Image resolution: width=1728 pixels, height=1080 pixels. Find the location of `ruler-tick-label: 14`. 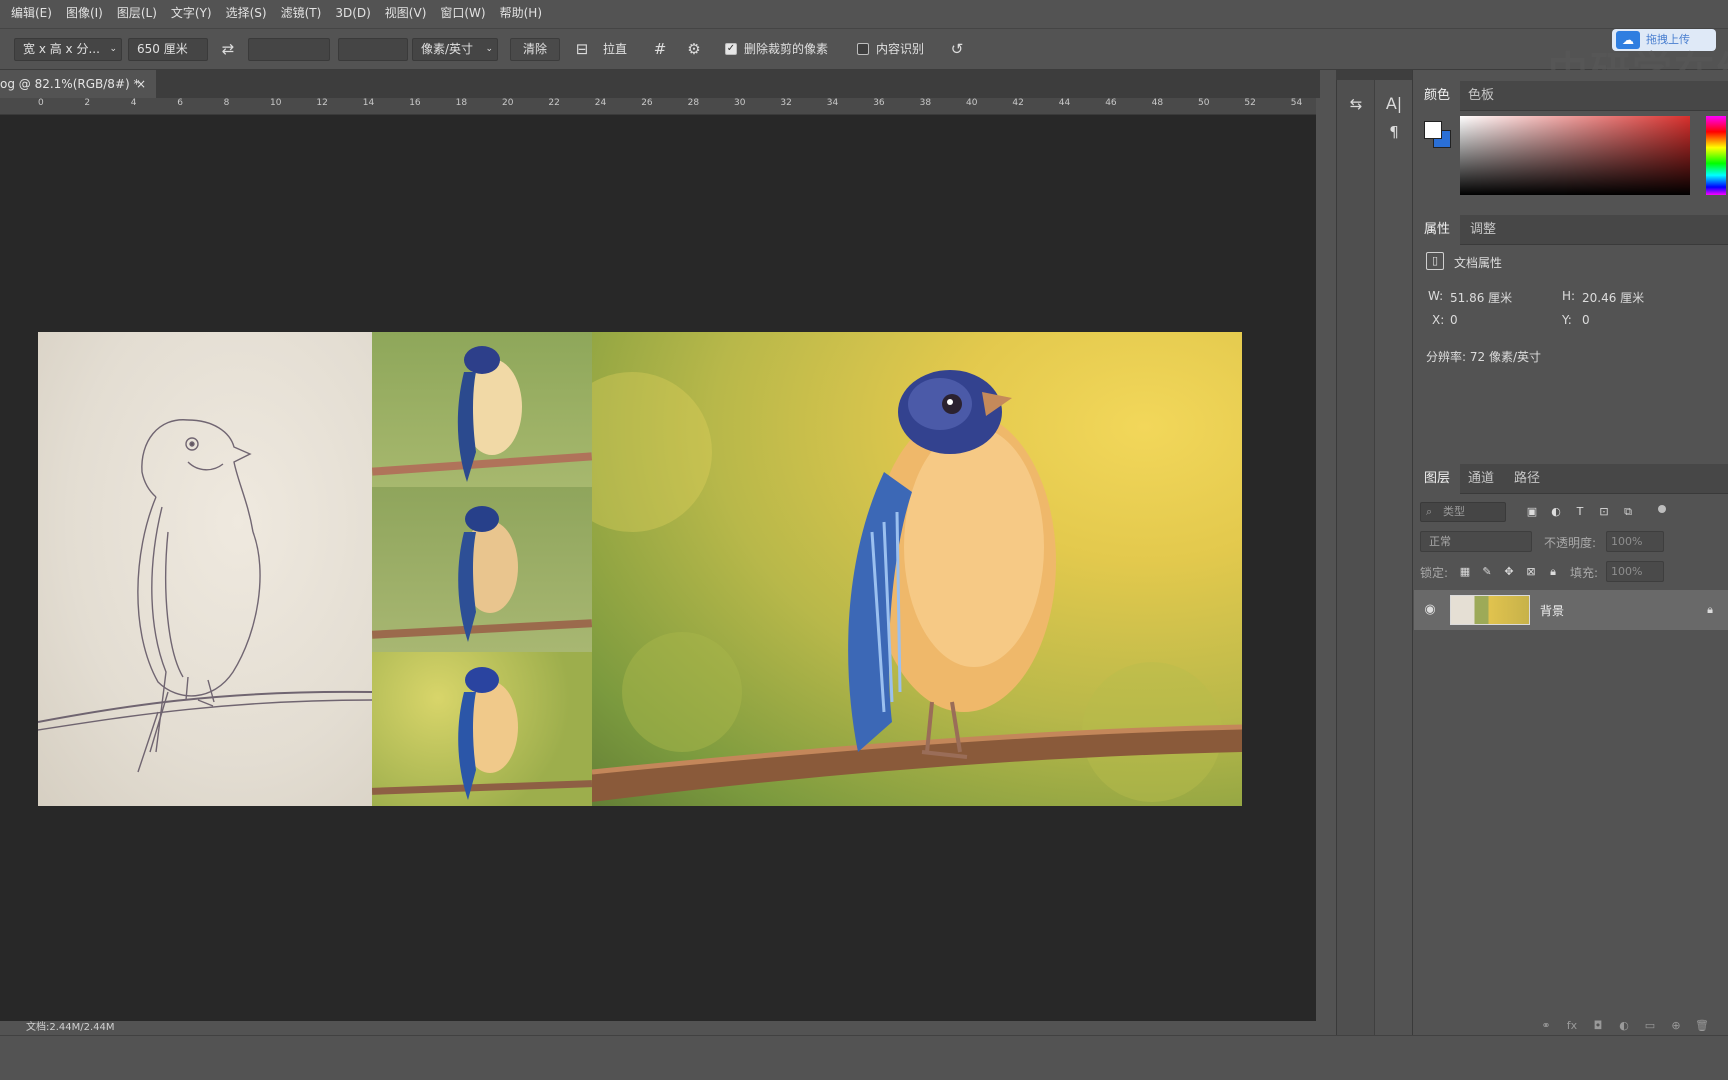

ruler-tick-label: 14 is located at coordinates (368, 103).